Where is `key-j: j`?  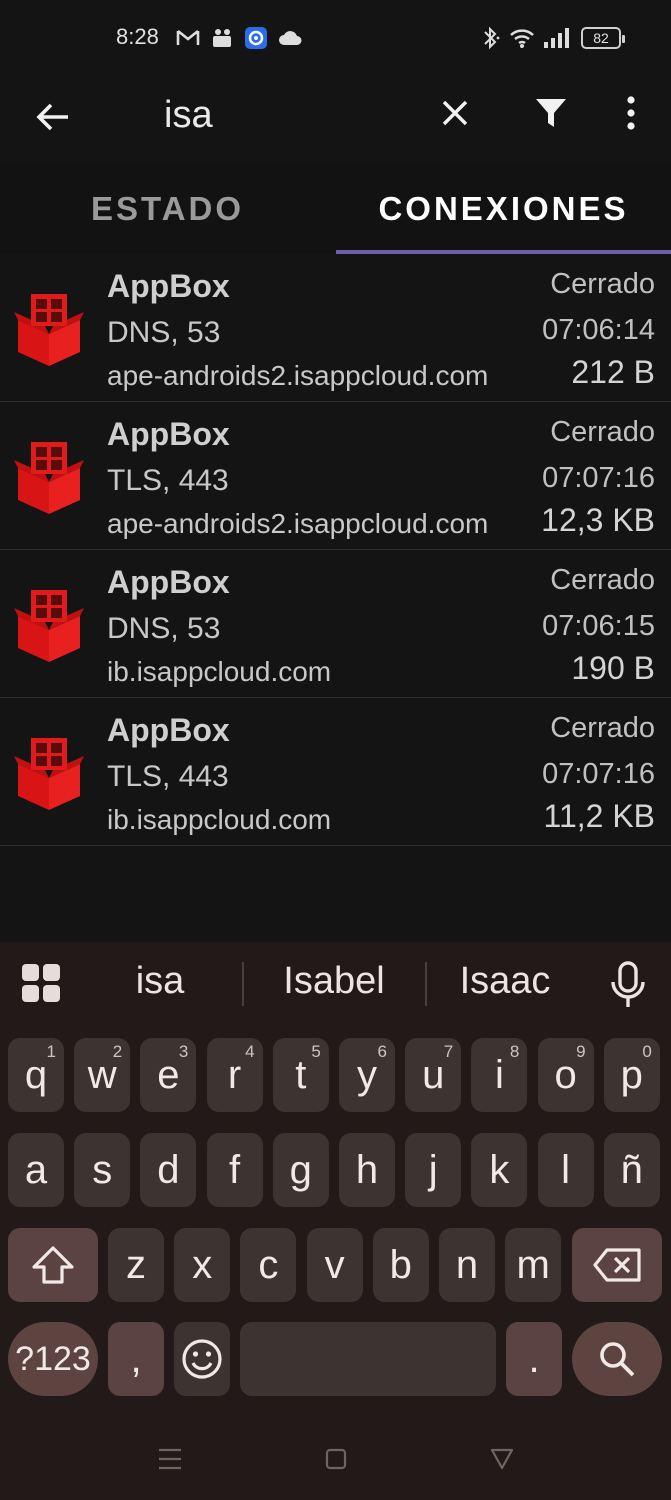 key-j: j is located at coordinates (433, 1170).